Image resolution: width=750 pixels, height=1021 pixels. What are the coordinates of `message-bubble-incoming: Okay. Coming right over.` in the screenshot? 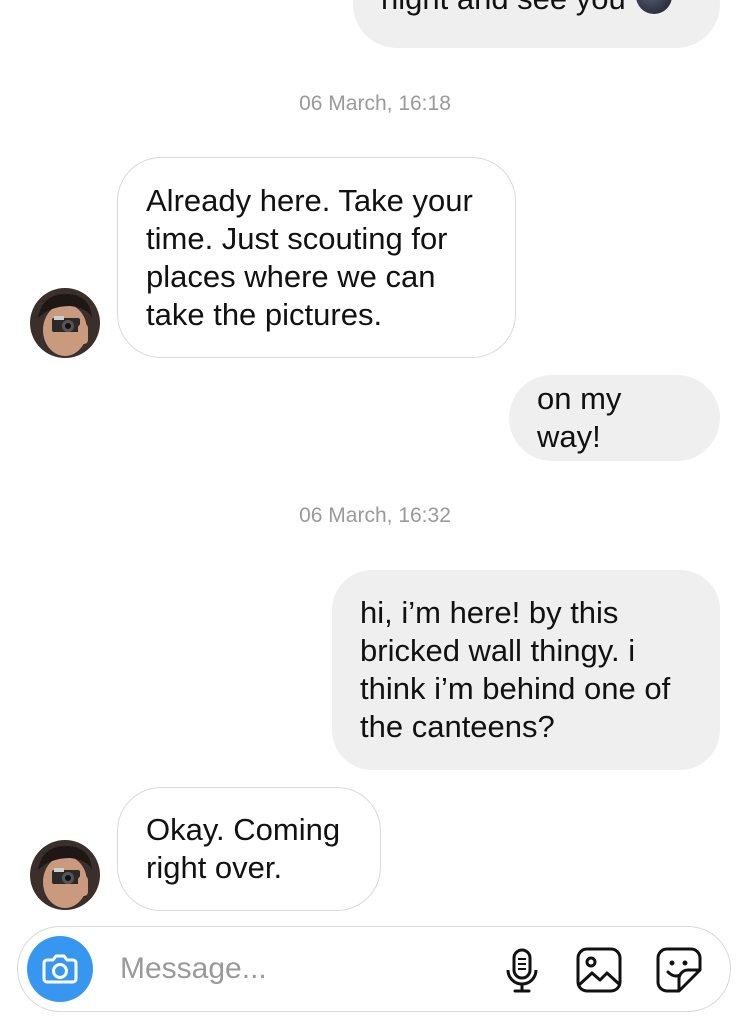 It's located at (249, 849).